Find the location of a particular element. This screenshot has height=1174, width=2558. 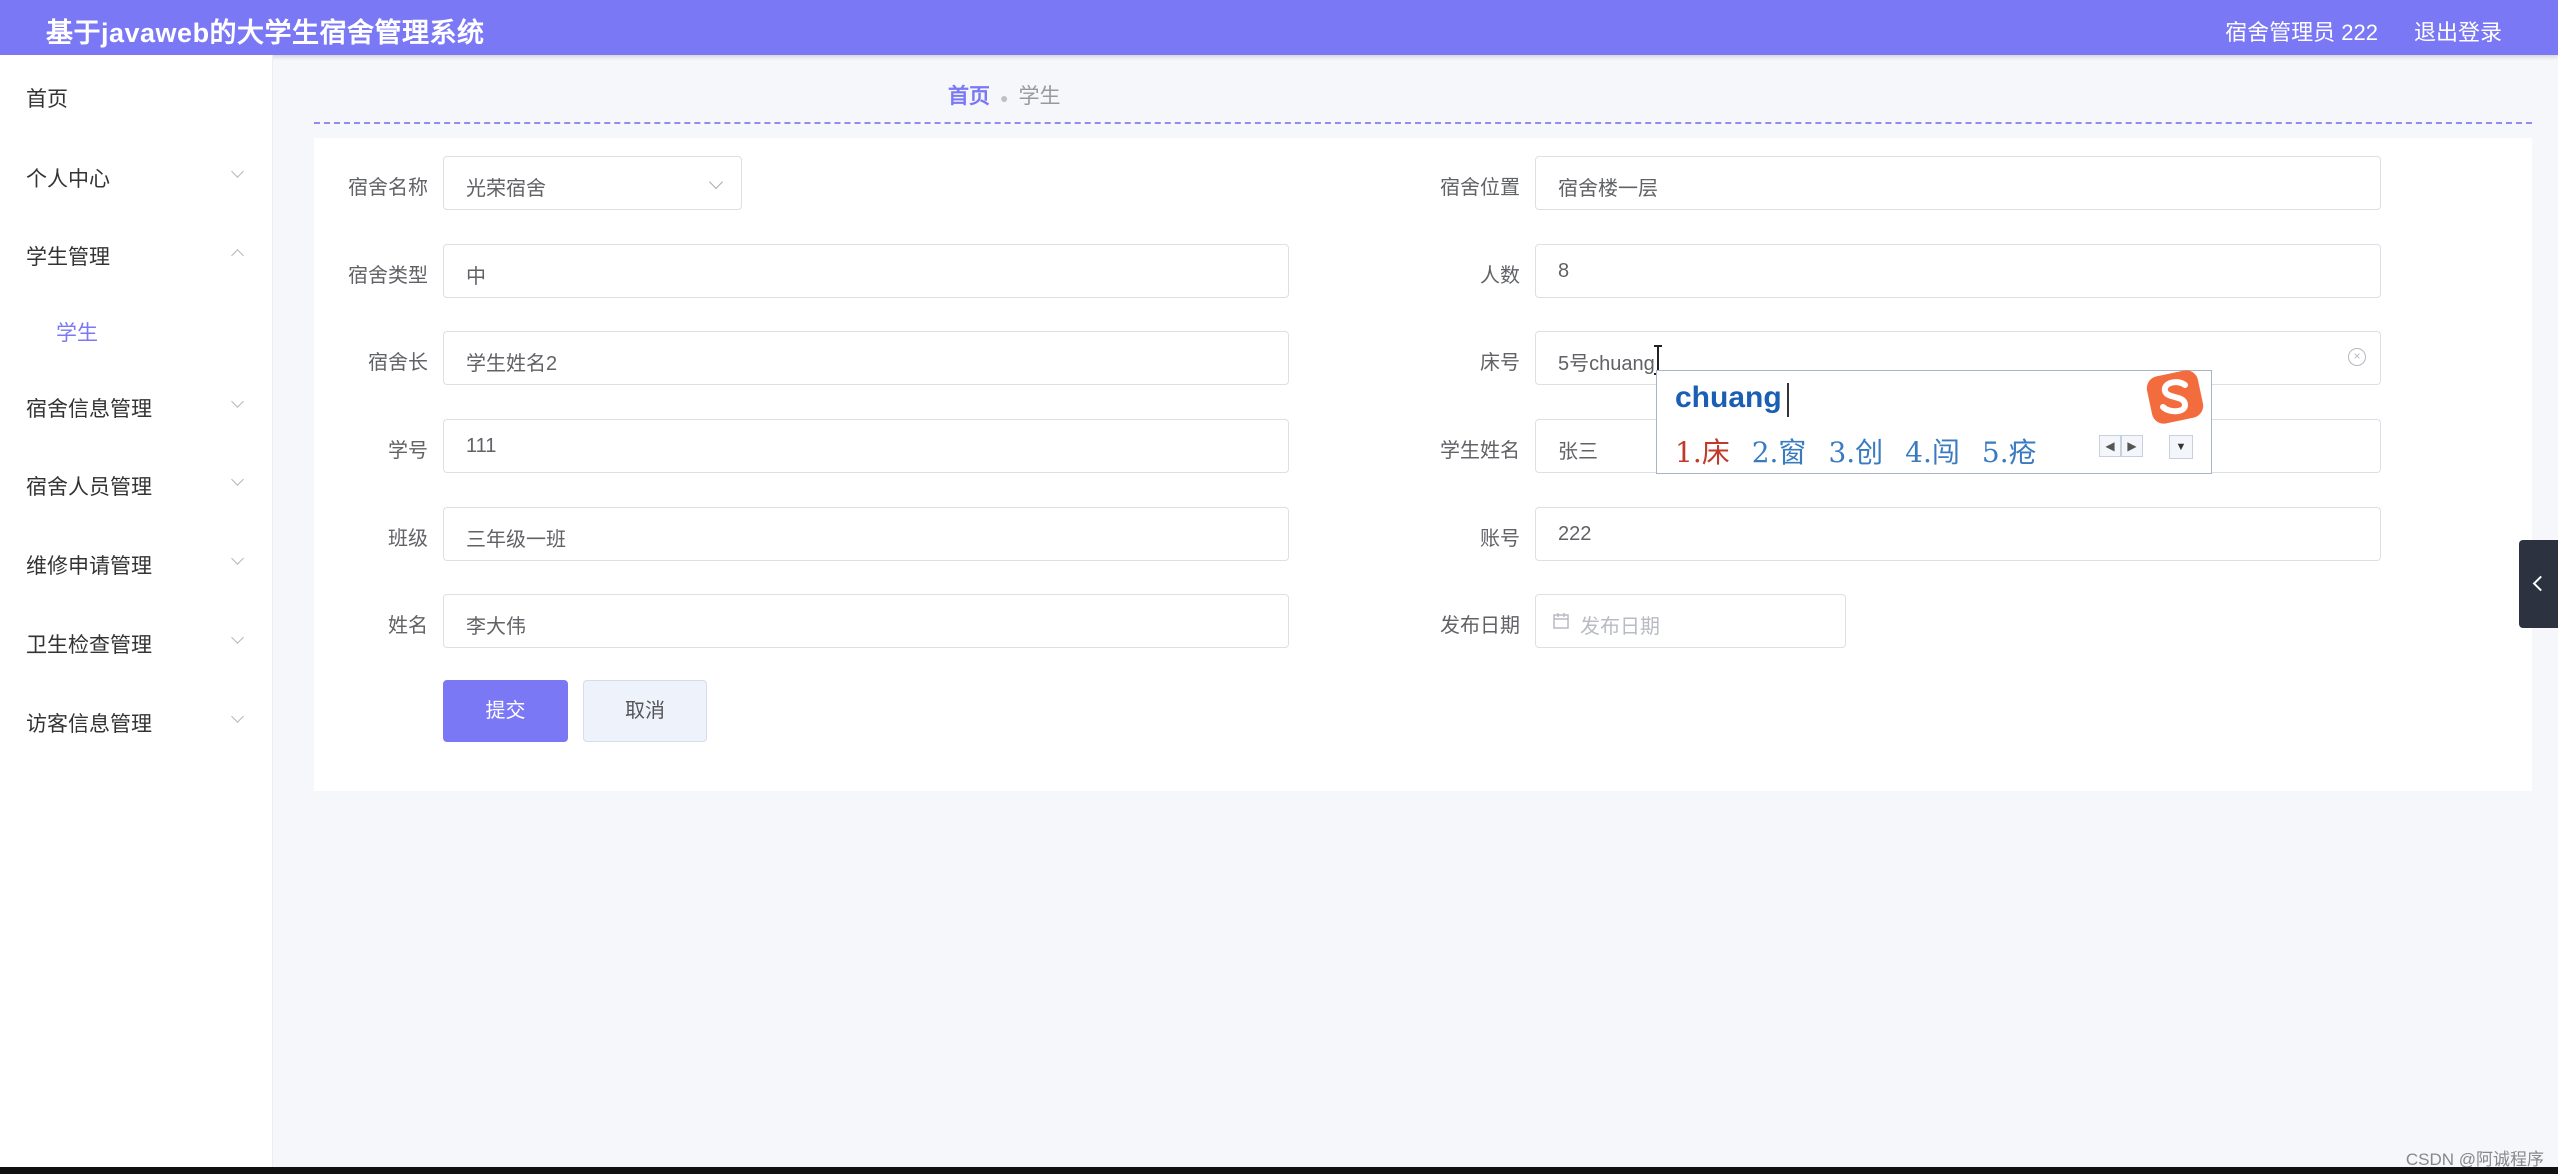

bed-no-label: 床号 is located at coordinates (1500, 363).